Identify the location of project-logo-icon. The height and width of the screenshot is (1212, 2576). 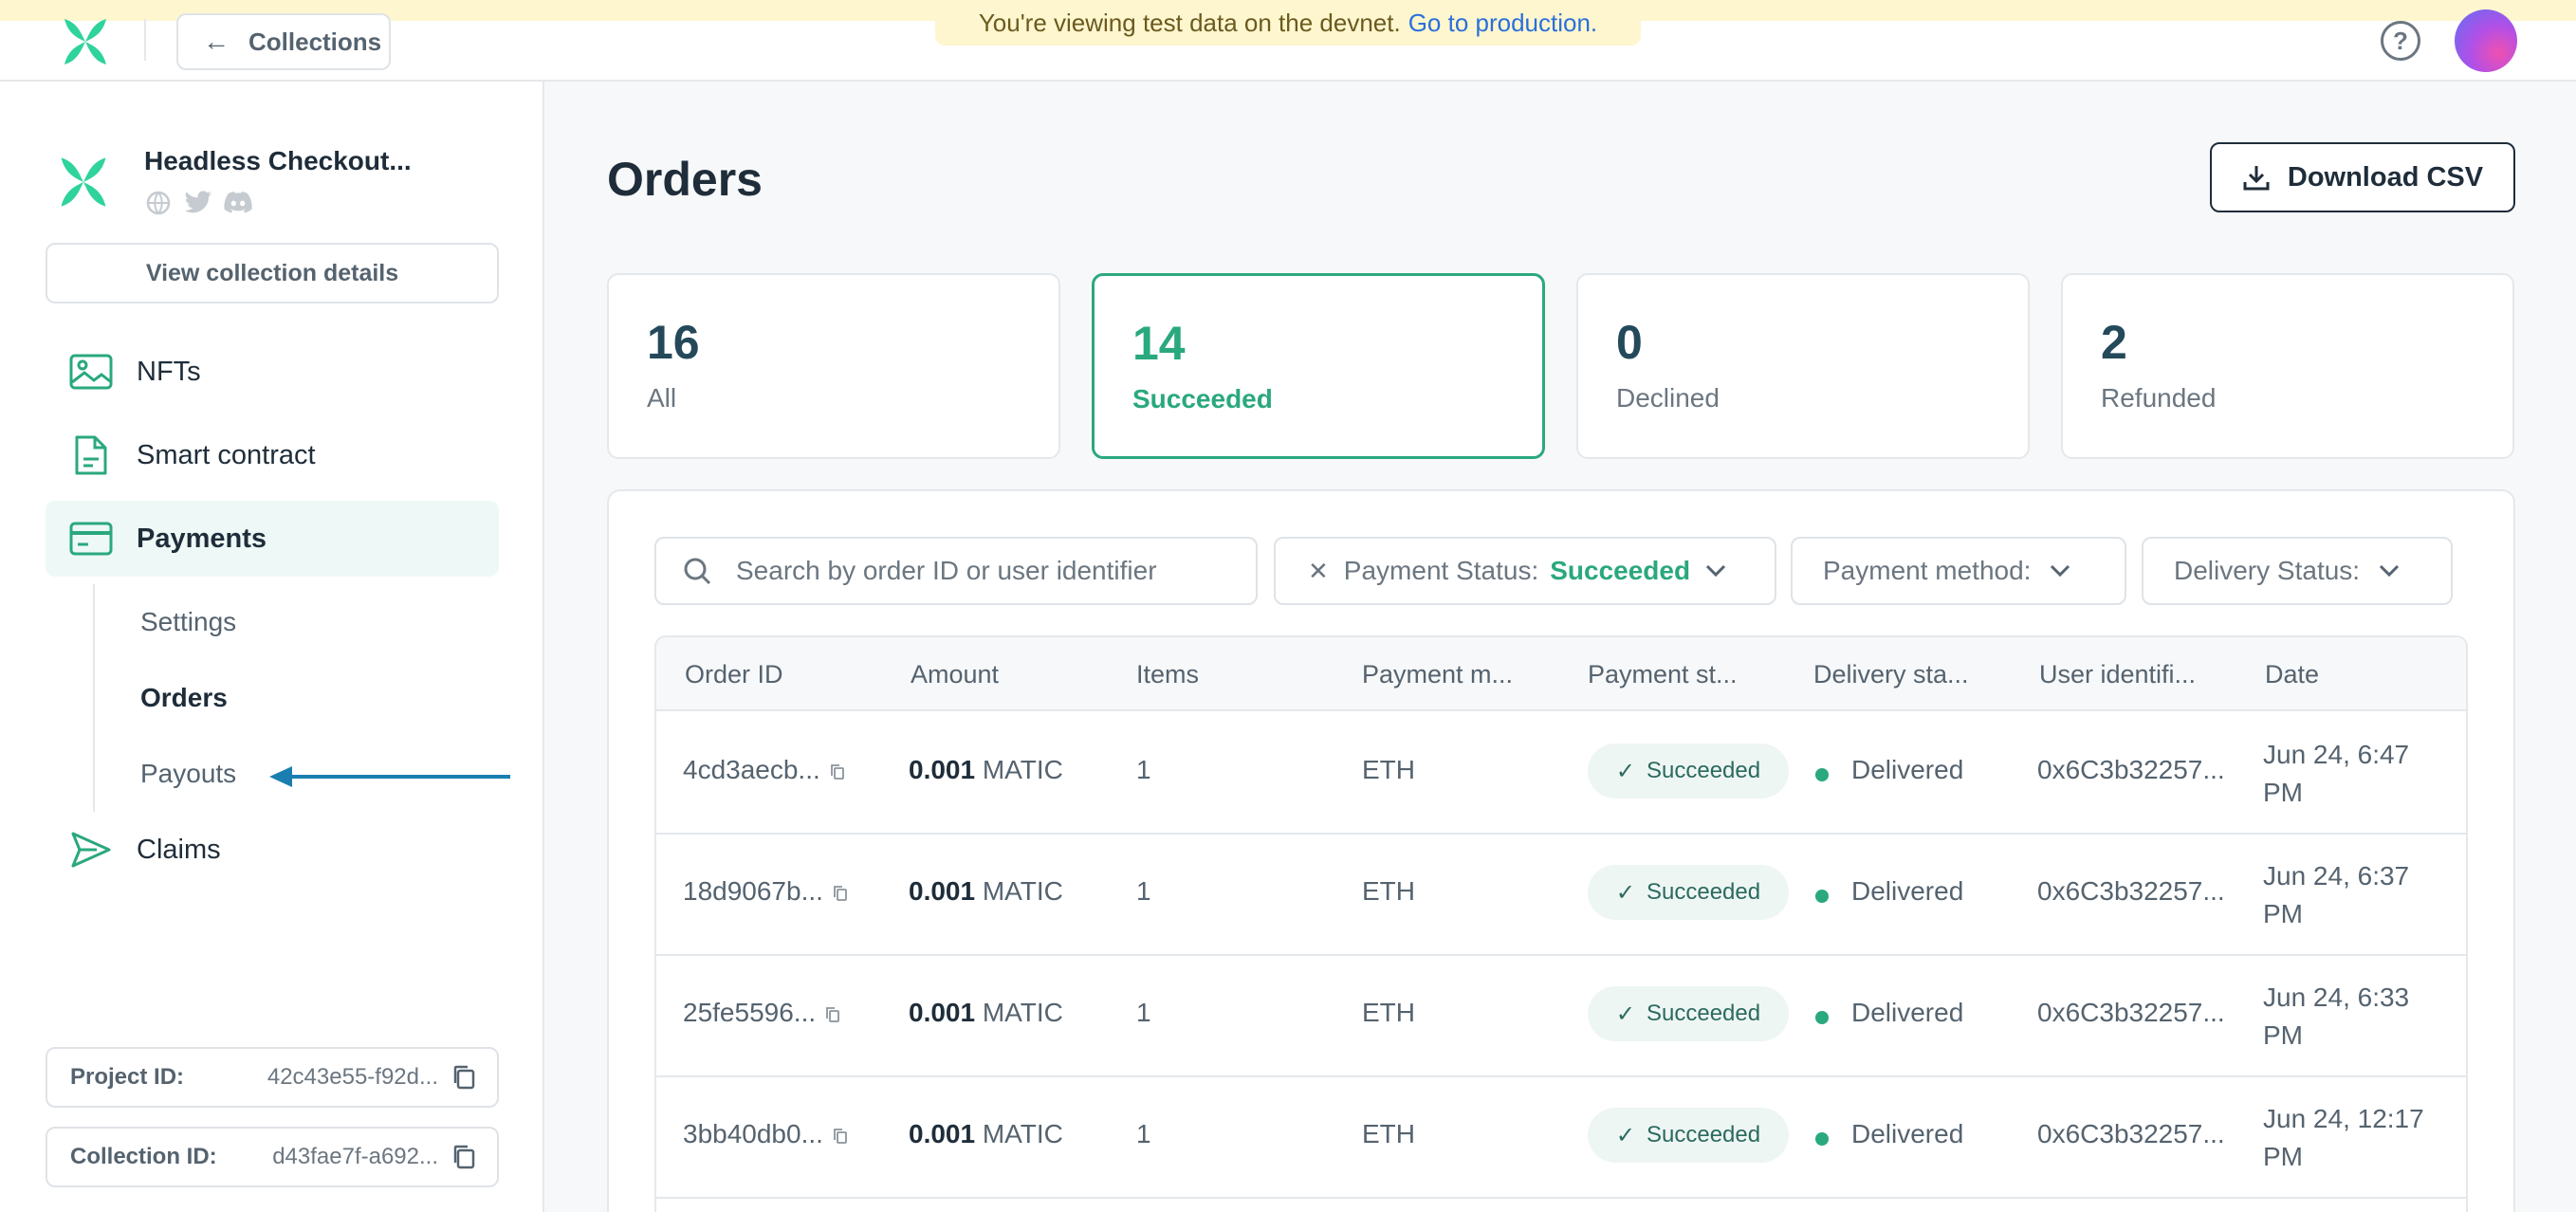
(83, 182).